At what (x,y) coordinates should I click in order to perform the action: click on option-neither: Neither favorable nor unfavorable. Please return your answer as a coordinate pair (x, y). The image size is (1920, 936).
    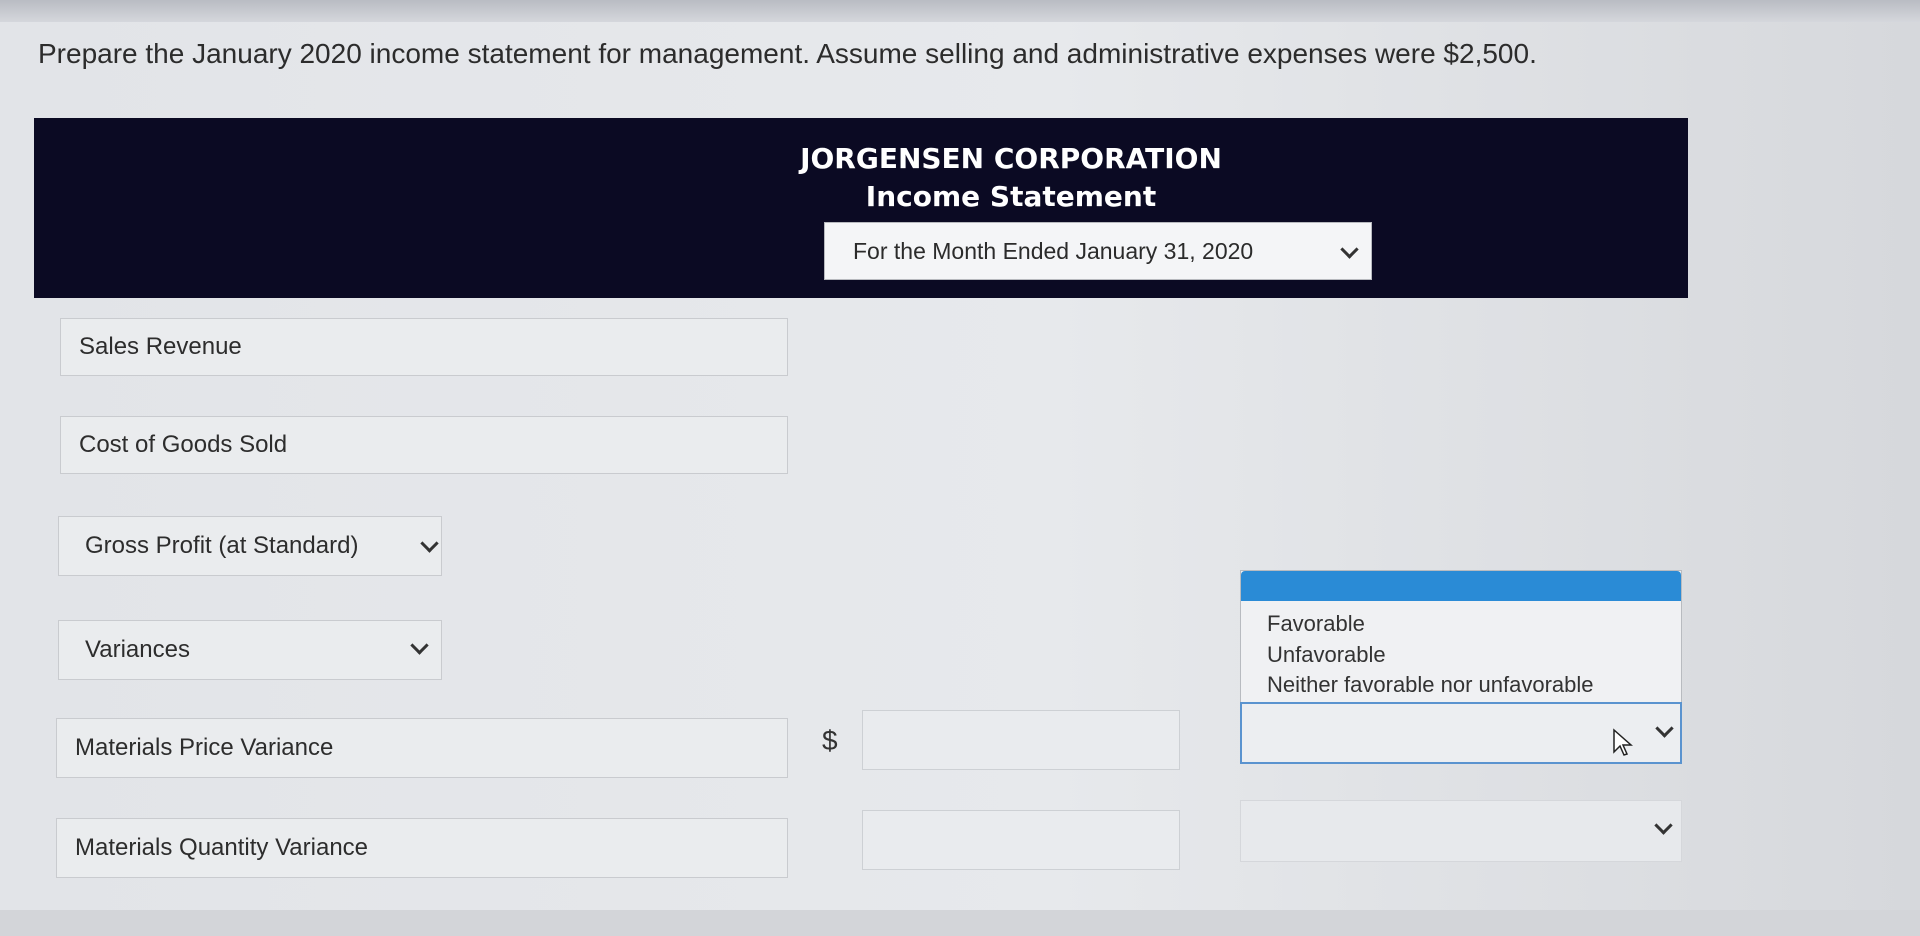
    Looking at the image, I should click on (1430, 685).